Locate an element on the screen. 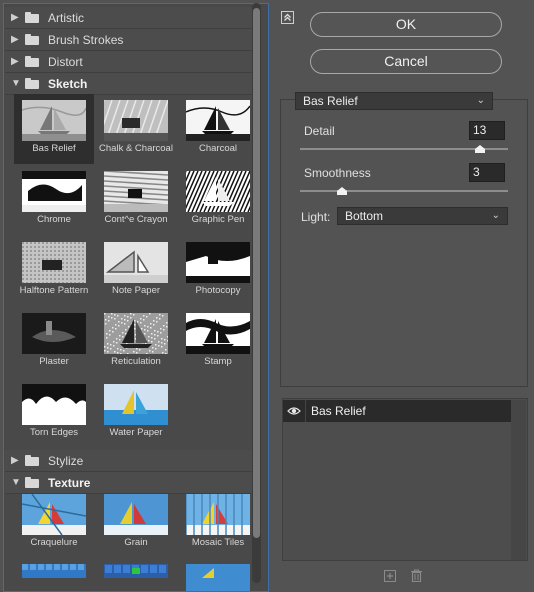 This screenshot has width=534, height=592. filter-thumbnail: Stamp is located at coordinates (218, 342).